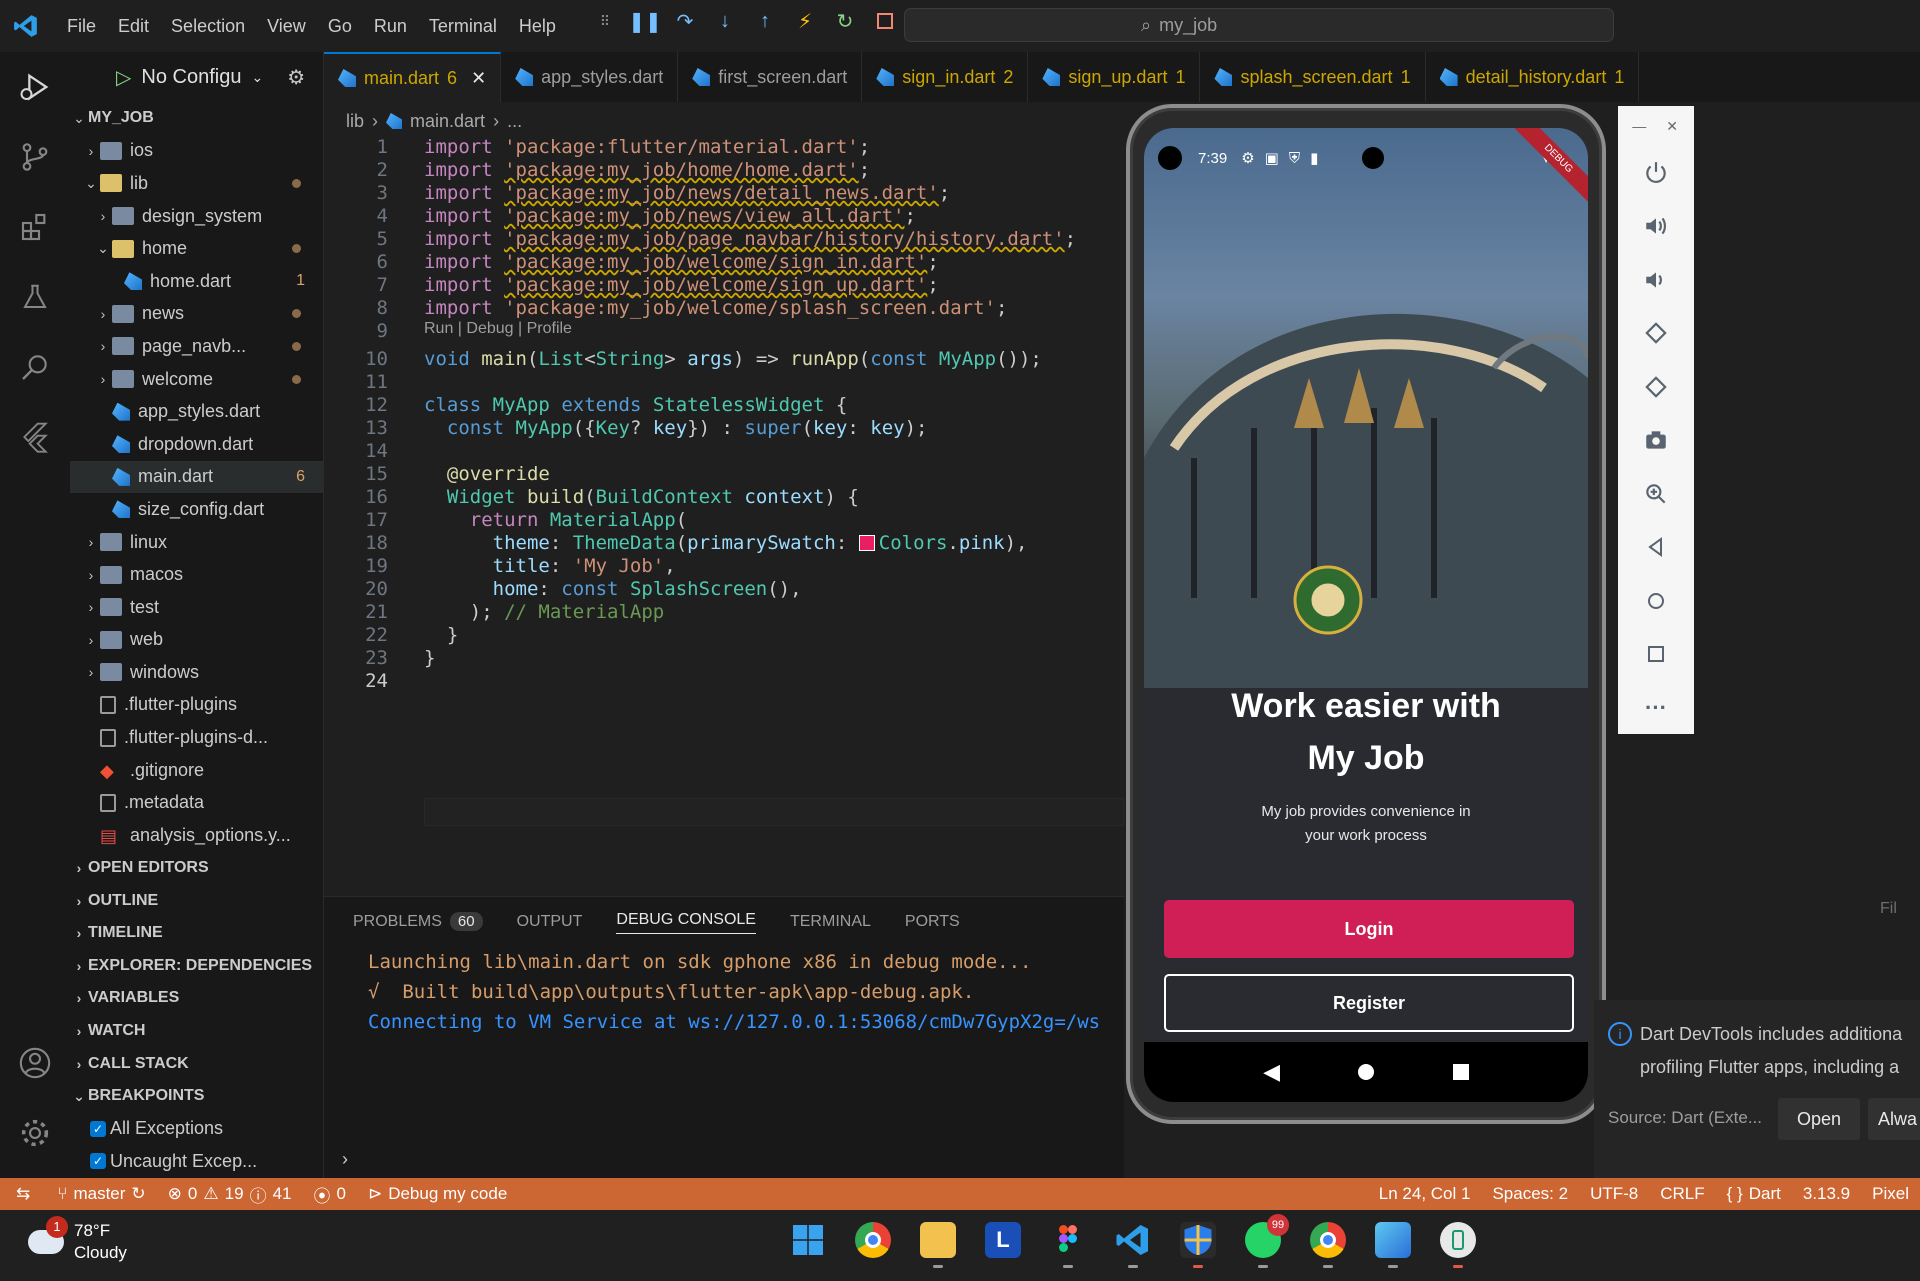  I want to click on chrome-icon, so click(873, 1240).